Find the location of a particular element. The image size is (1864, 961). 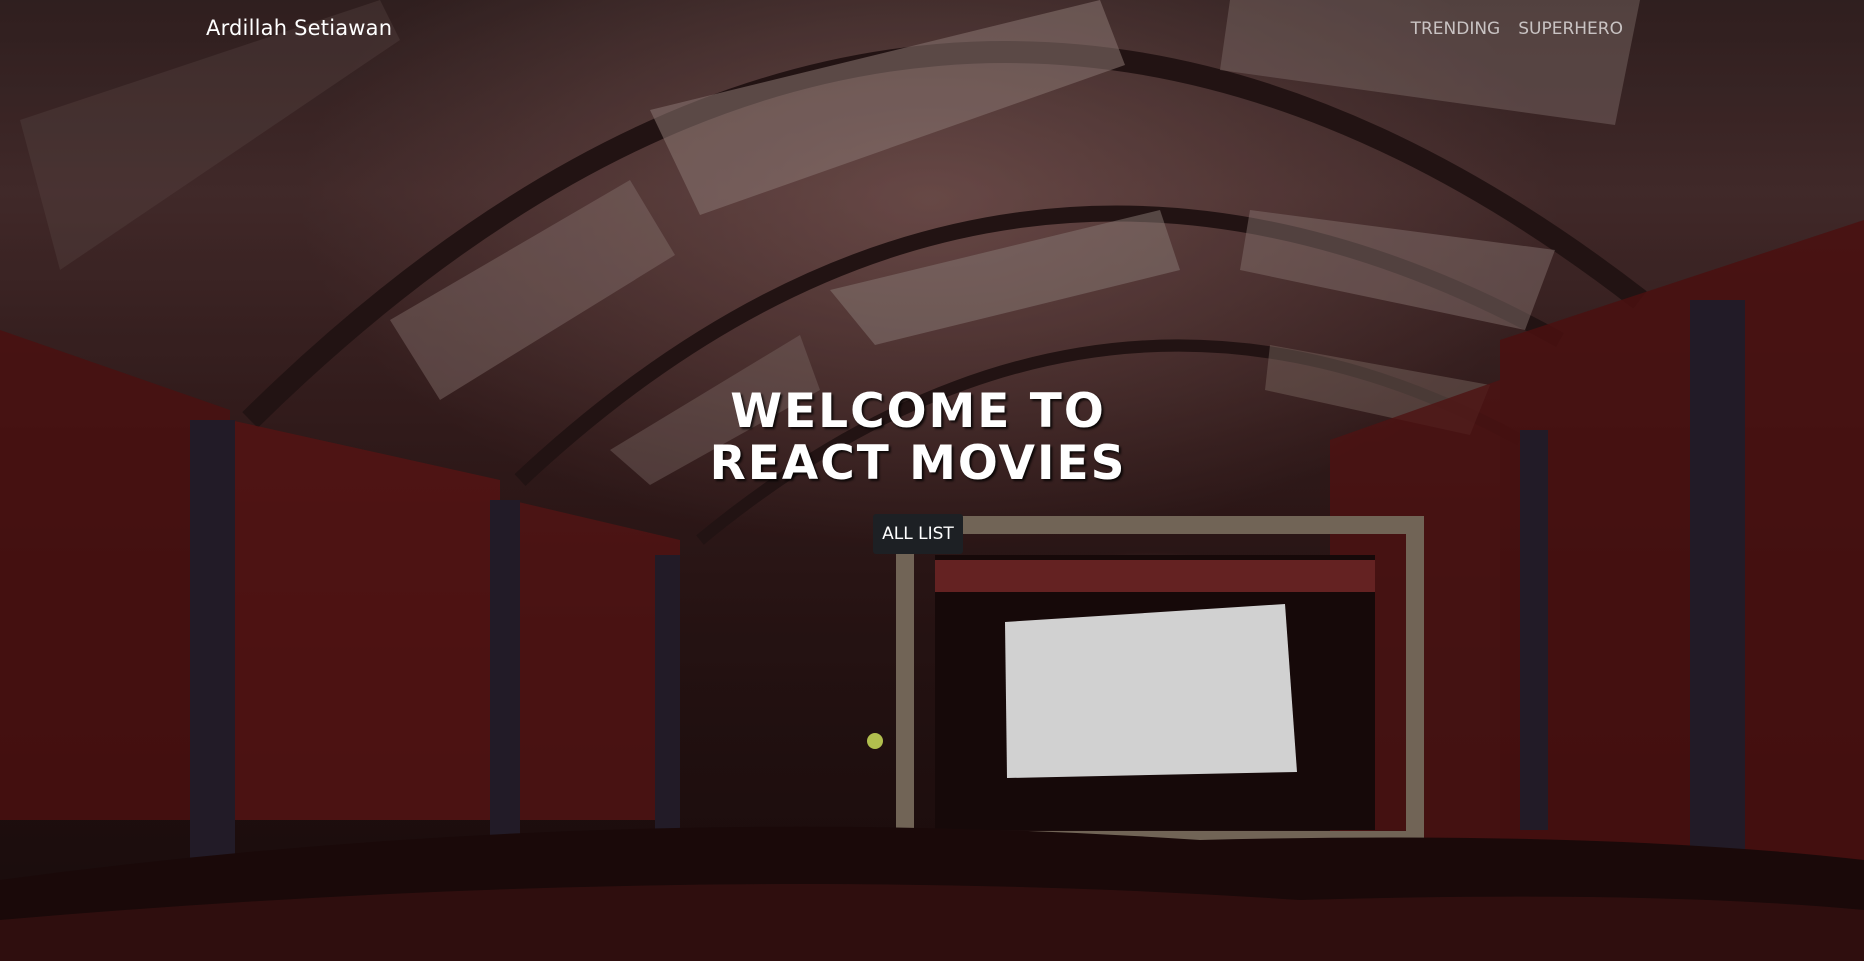

hero-title-line-2: REACT MOVIES is located at coordinates (918, 463).